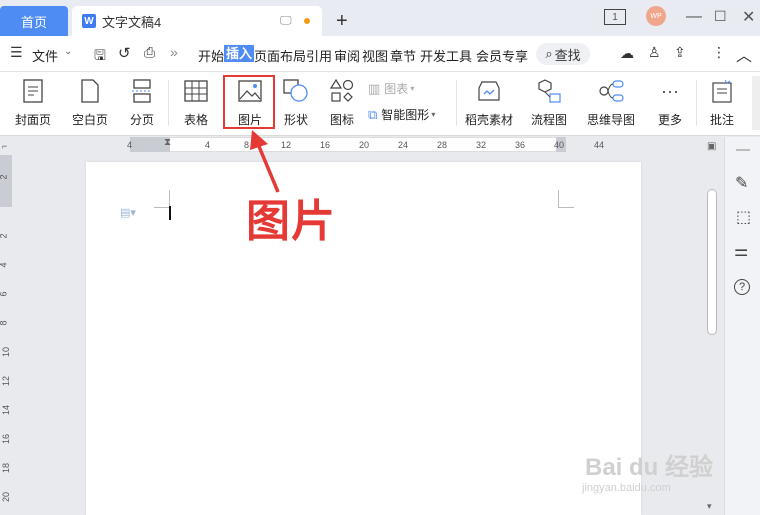  Describe the element at coordinates (396, 89) in the screenshot. I see `chart-label: 图表` at that location.